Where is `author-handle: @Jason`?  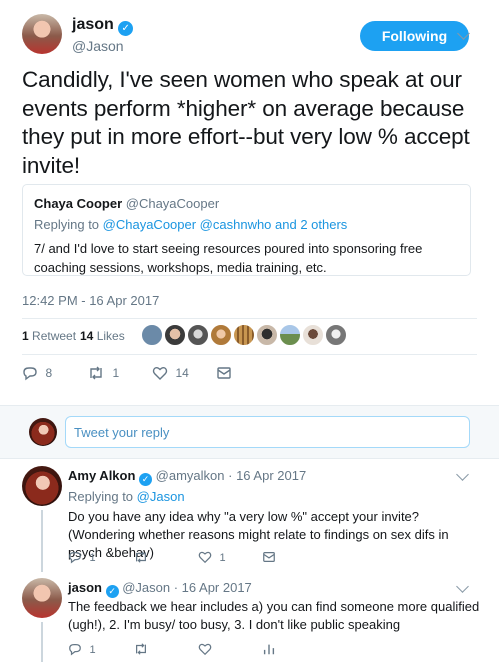
author-handle: @Jason is located at coordinates (98, 46).